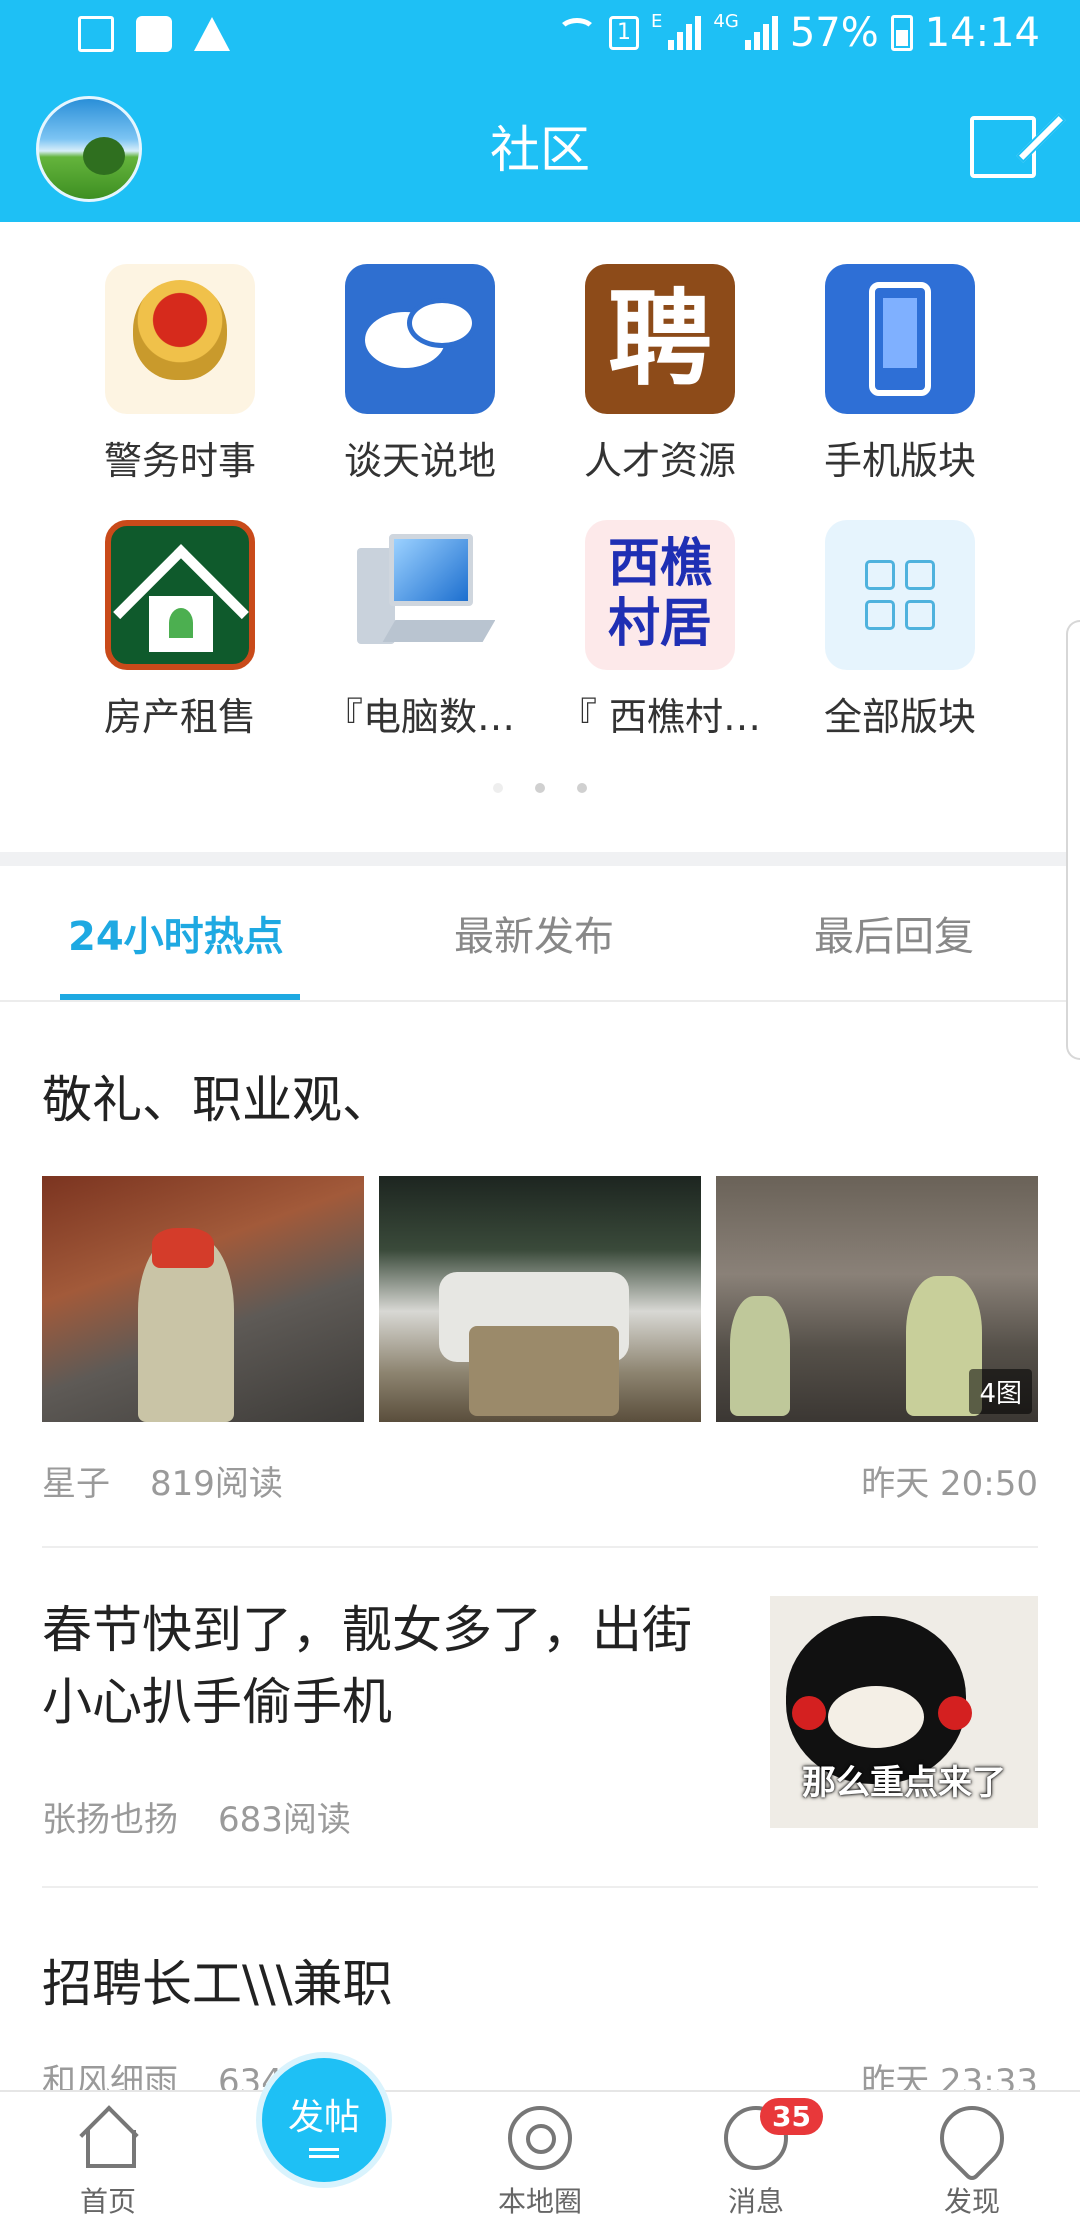  I want to click on app-header: 社区, so click(540, 147).